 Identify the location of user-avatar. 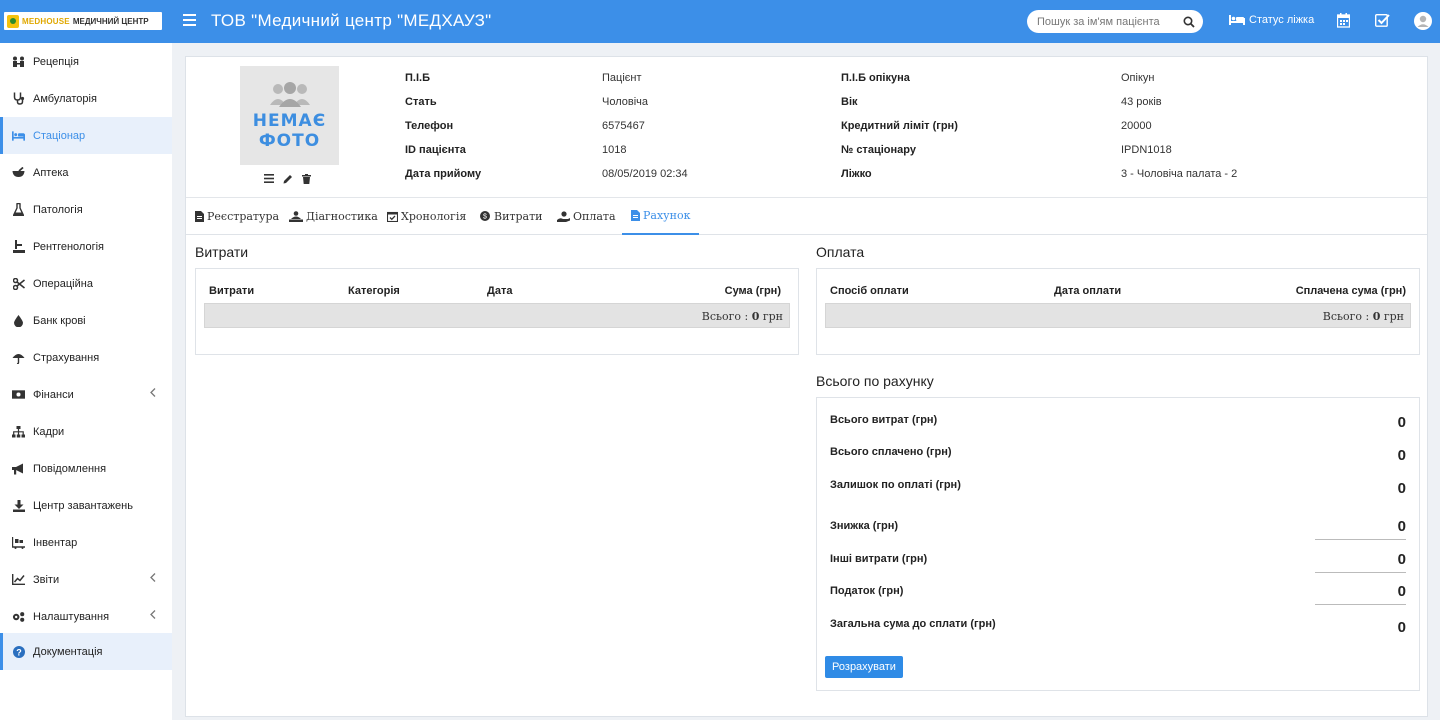
(1423, 21).